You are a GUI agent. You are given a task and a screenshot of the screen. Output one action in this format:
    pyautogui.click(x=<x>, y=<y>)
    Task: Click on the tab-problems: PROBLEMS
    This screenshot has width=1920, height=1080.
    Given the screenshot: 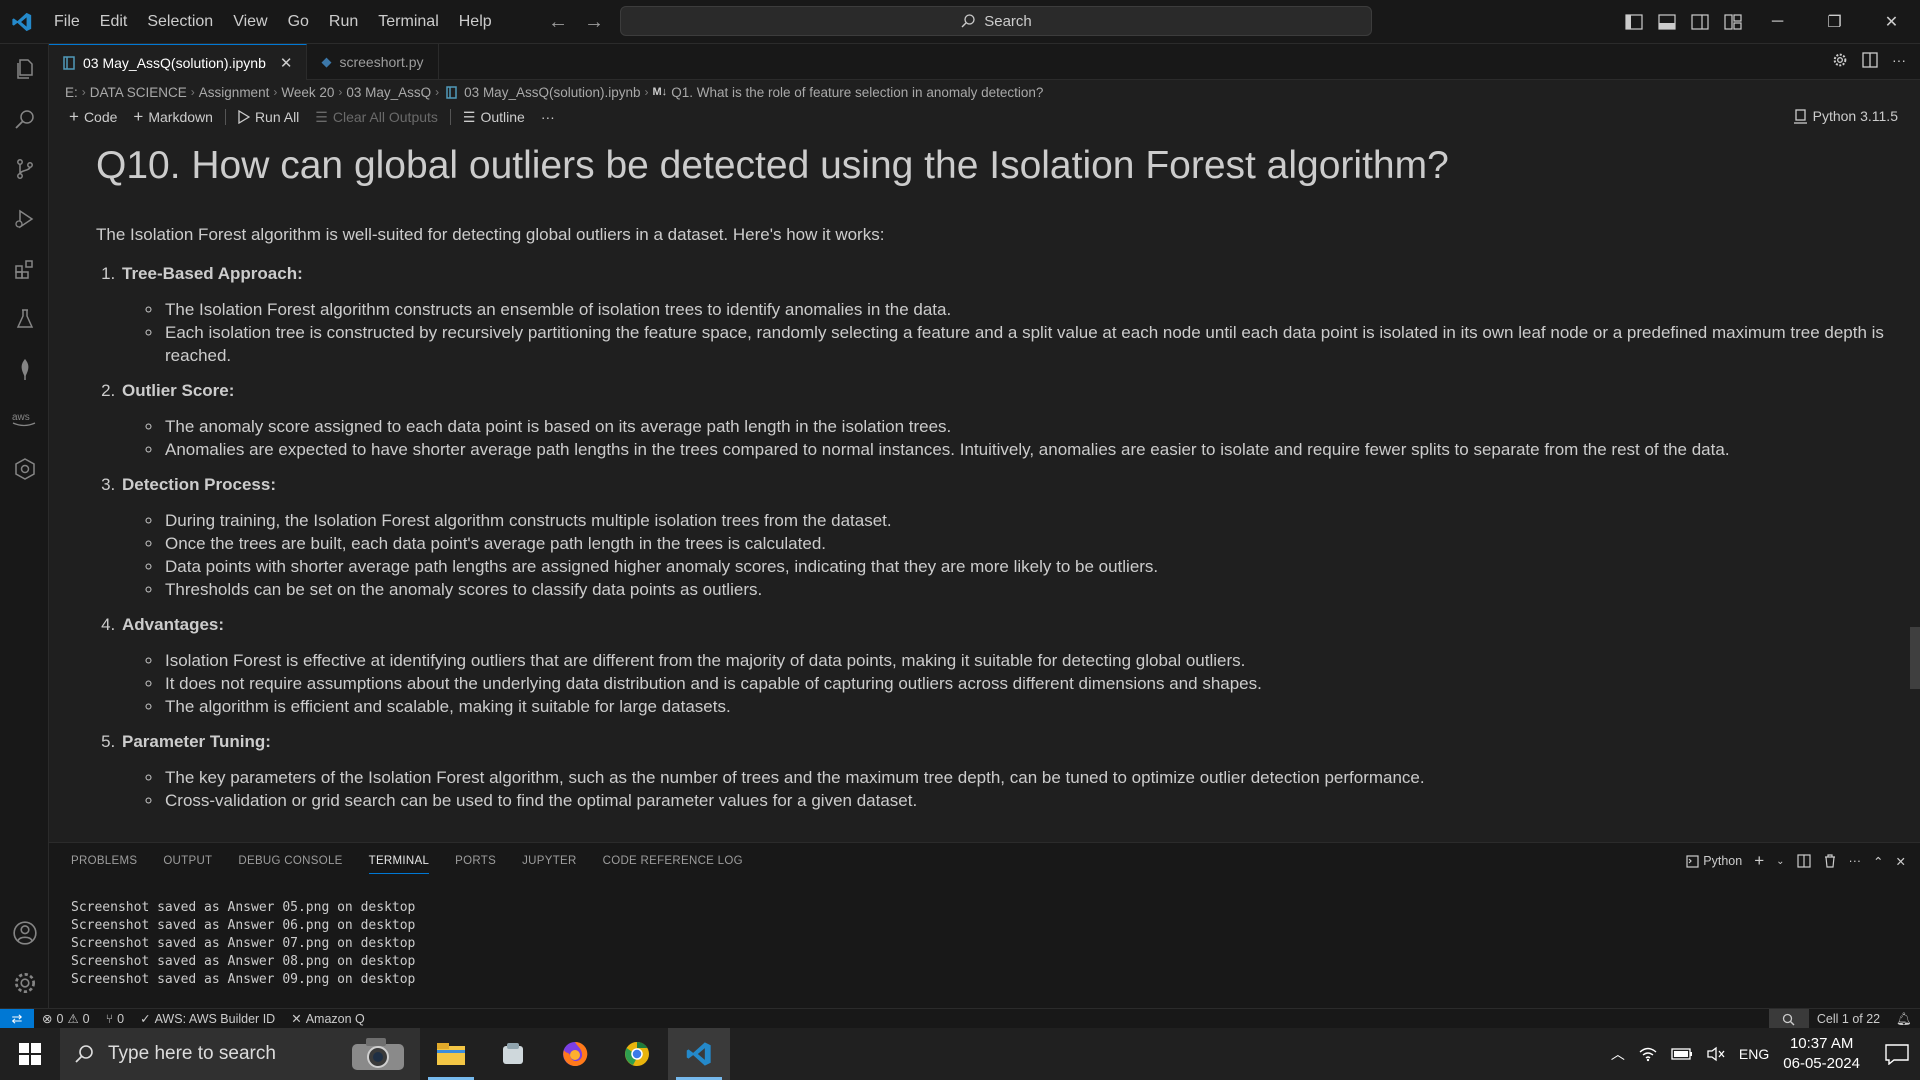 What is the action you would take?
    pyautogui.click(x=104, y=861)
    